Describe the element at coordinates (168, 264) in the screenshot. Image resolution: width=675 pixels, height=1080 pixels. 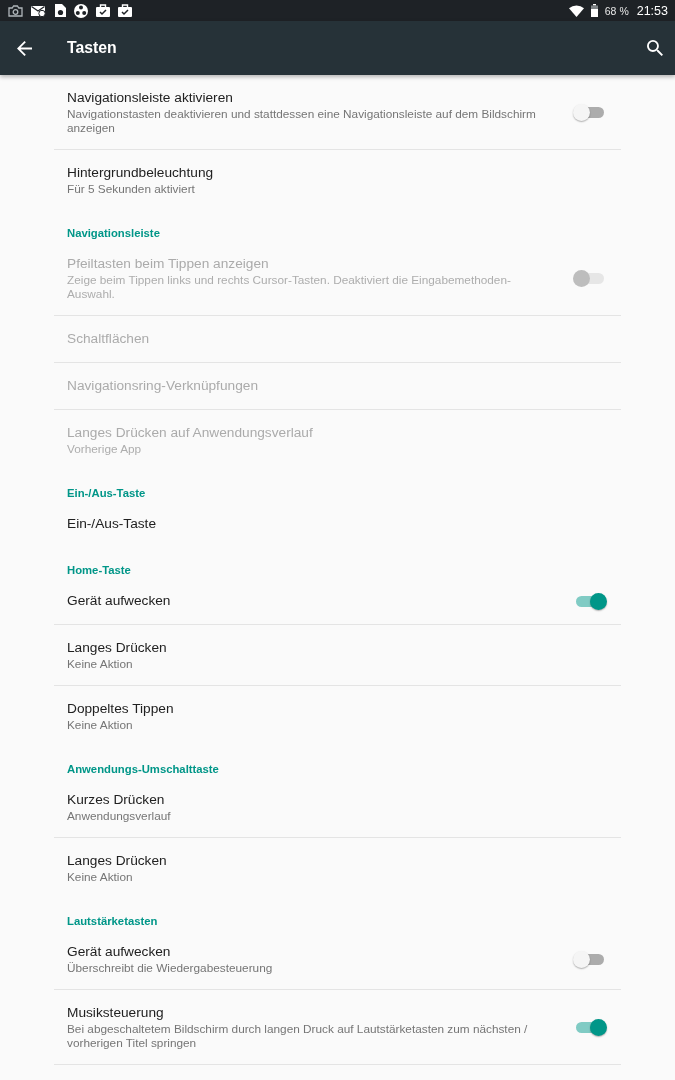
I see `setting-title: Pfeiltasten beim Tippen anzeigen` at that location.